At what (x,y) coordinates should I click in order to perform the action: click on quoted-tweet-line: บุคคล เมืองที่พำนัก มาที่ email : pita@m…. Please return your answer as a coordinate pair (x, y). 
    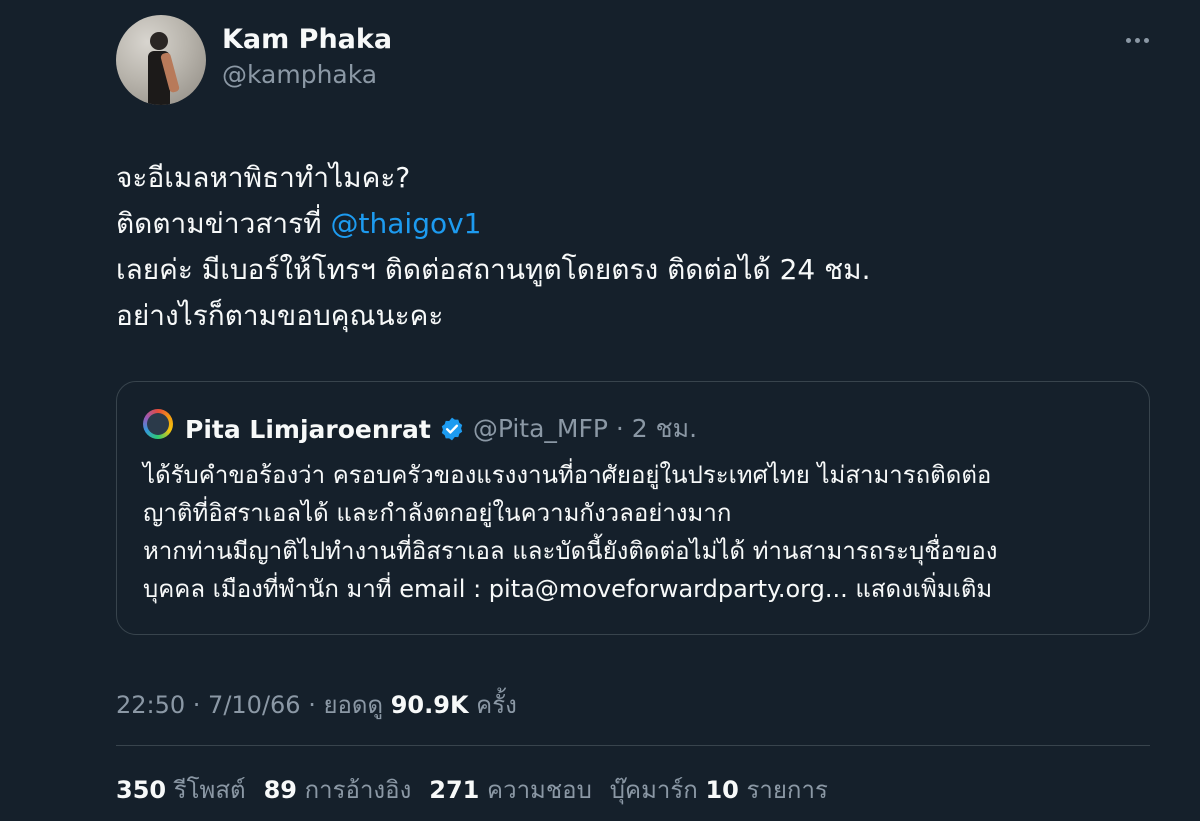
    Looking at the image, I should click on (568, 589).